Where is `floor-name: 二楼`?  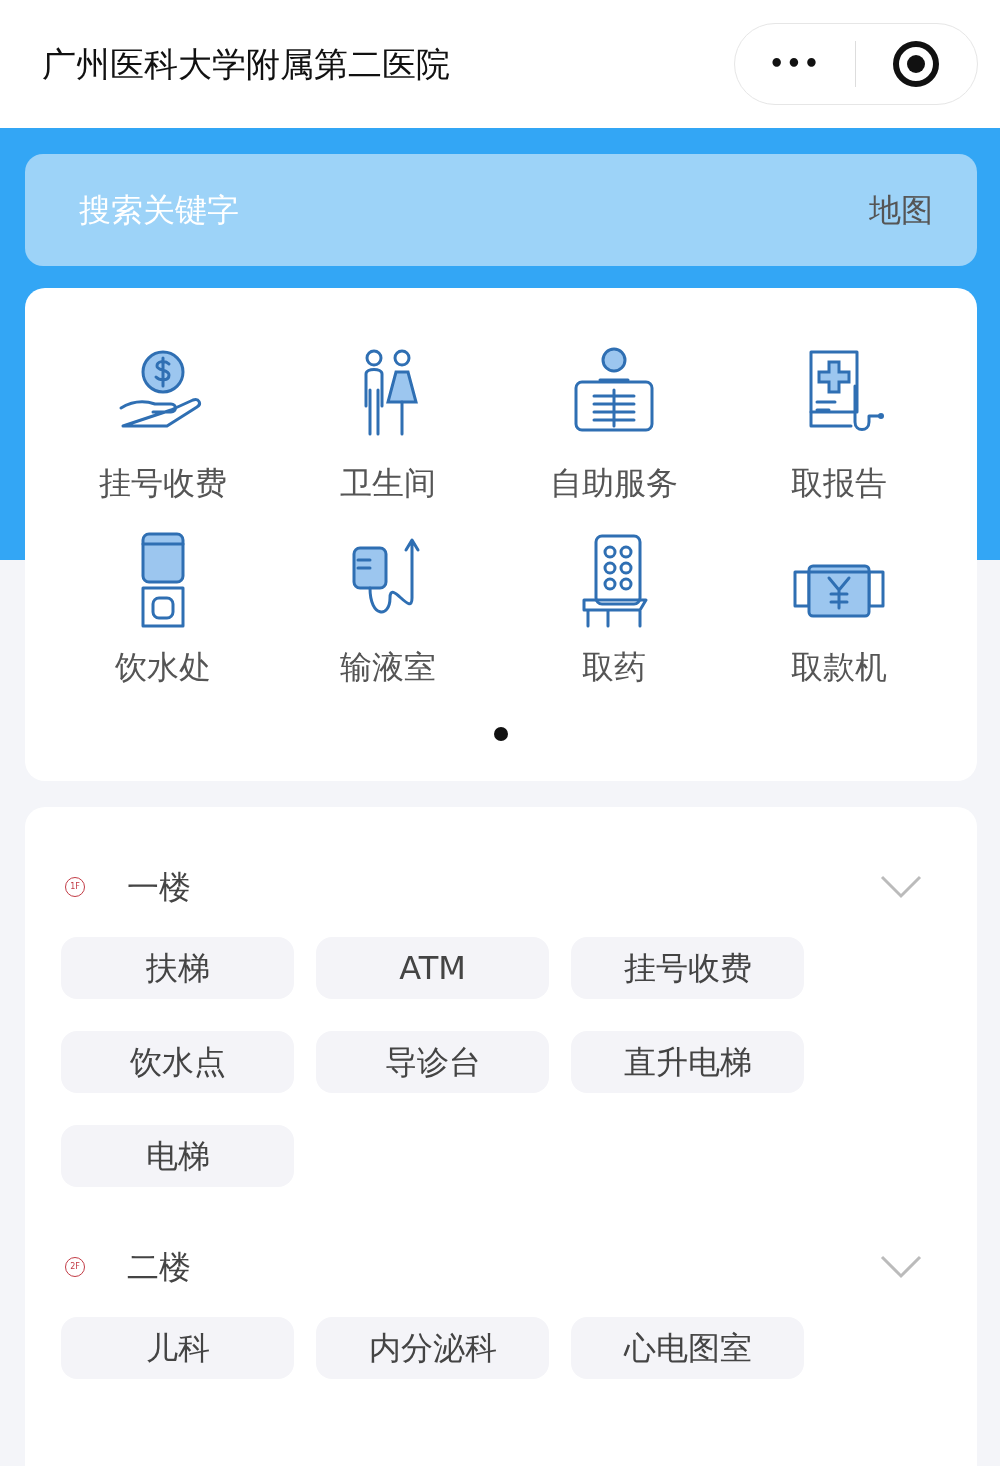 floor-name: 二楼 is located at coordinates (503, 1266).